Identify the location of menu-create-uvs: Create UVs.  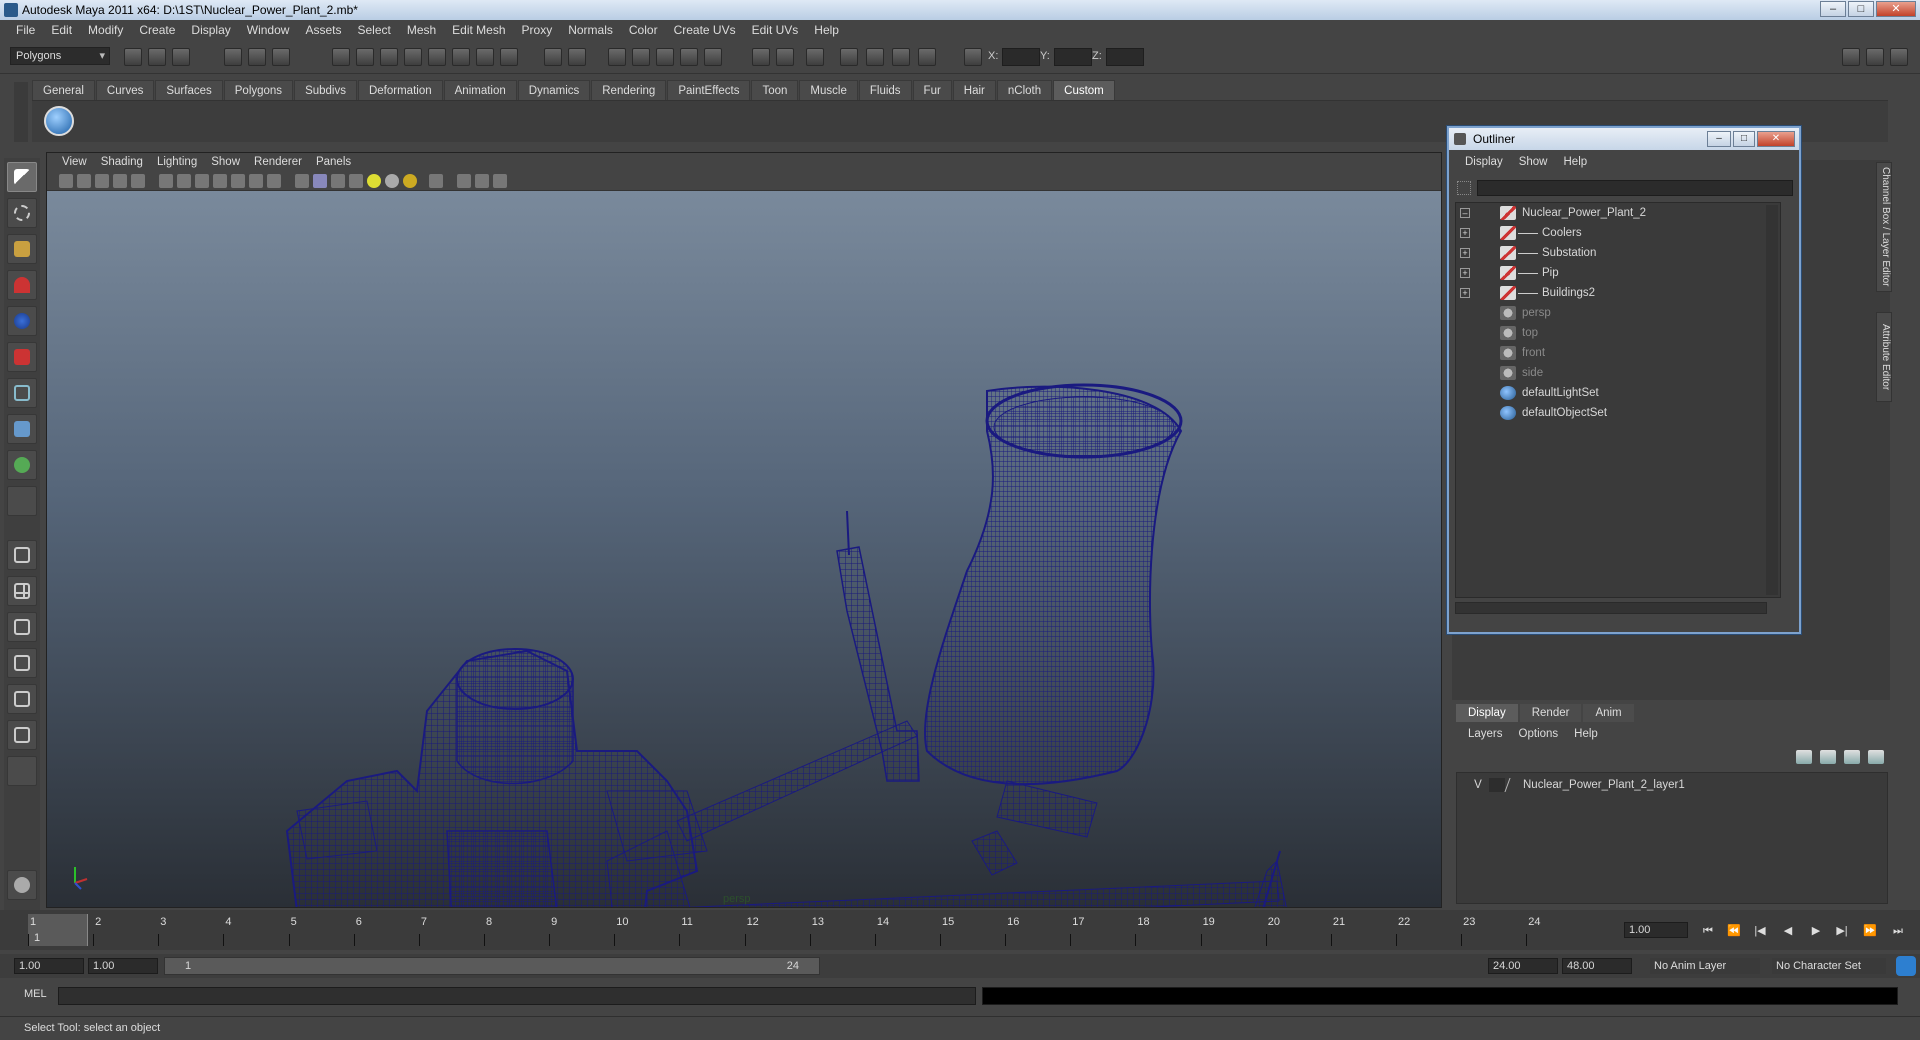
(705, 30).